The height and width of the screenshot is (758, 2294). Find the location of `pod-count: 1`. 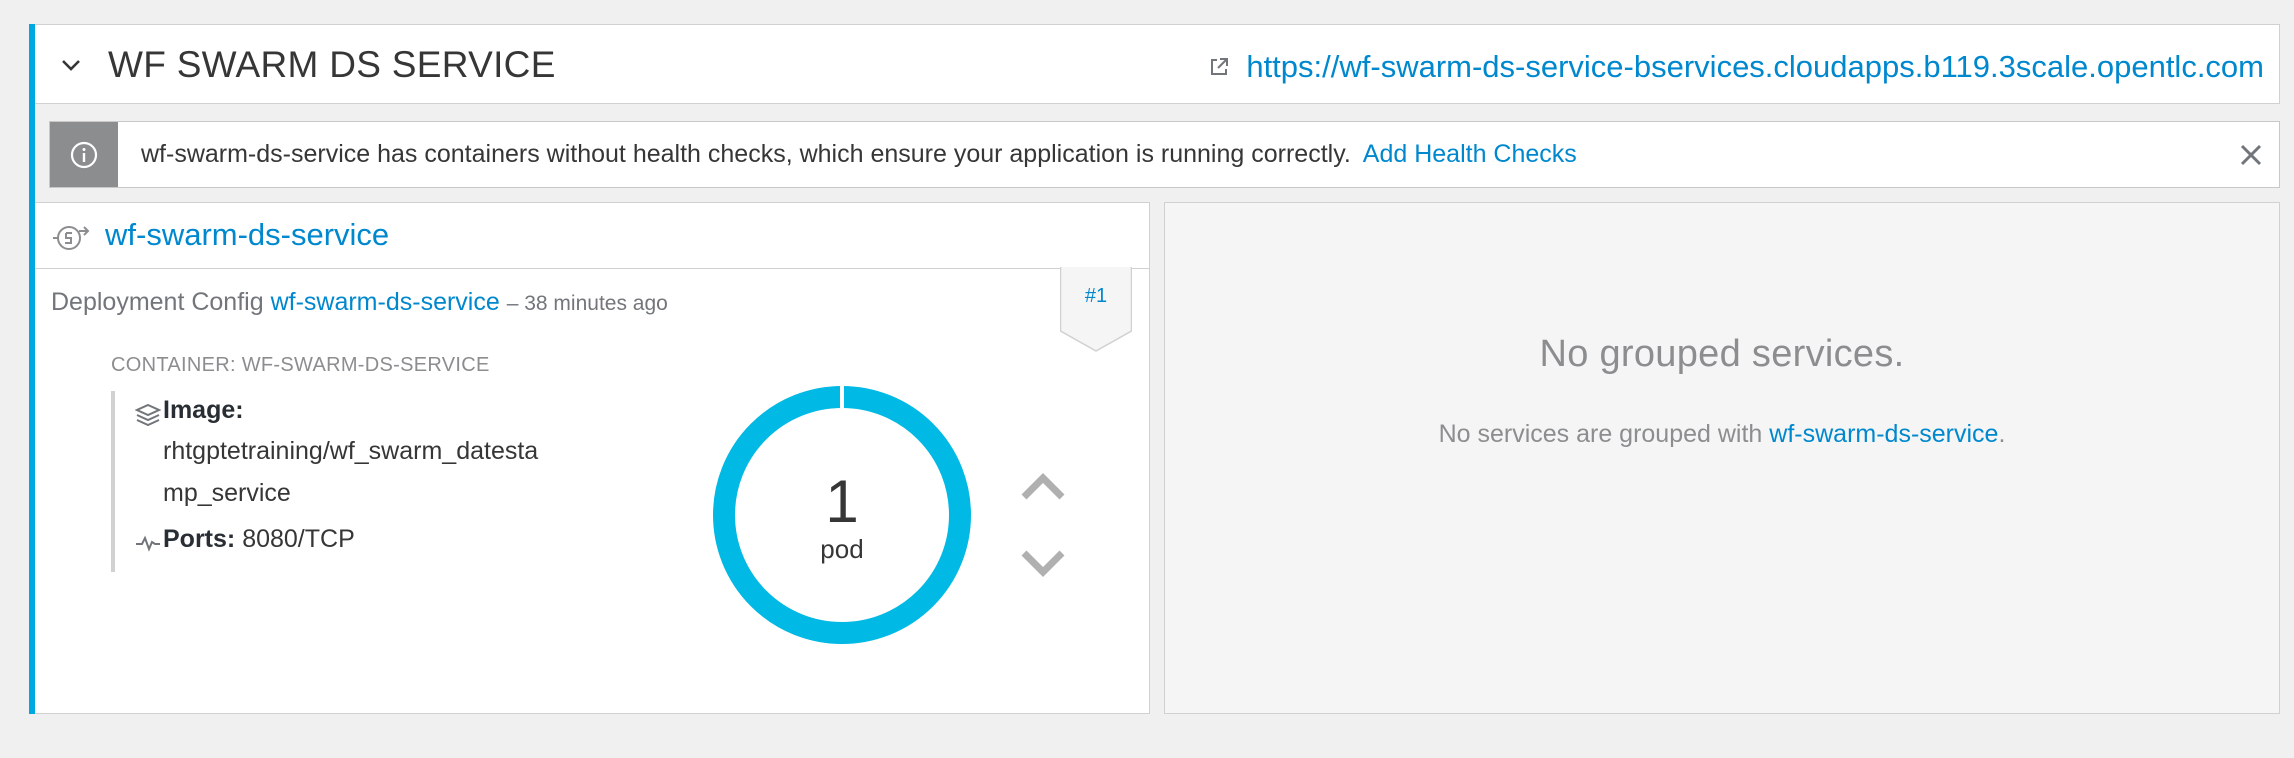

pod-count: 1 is located at coordinates (842, 501).